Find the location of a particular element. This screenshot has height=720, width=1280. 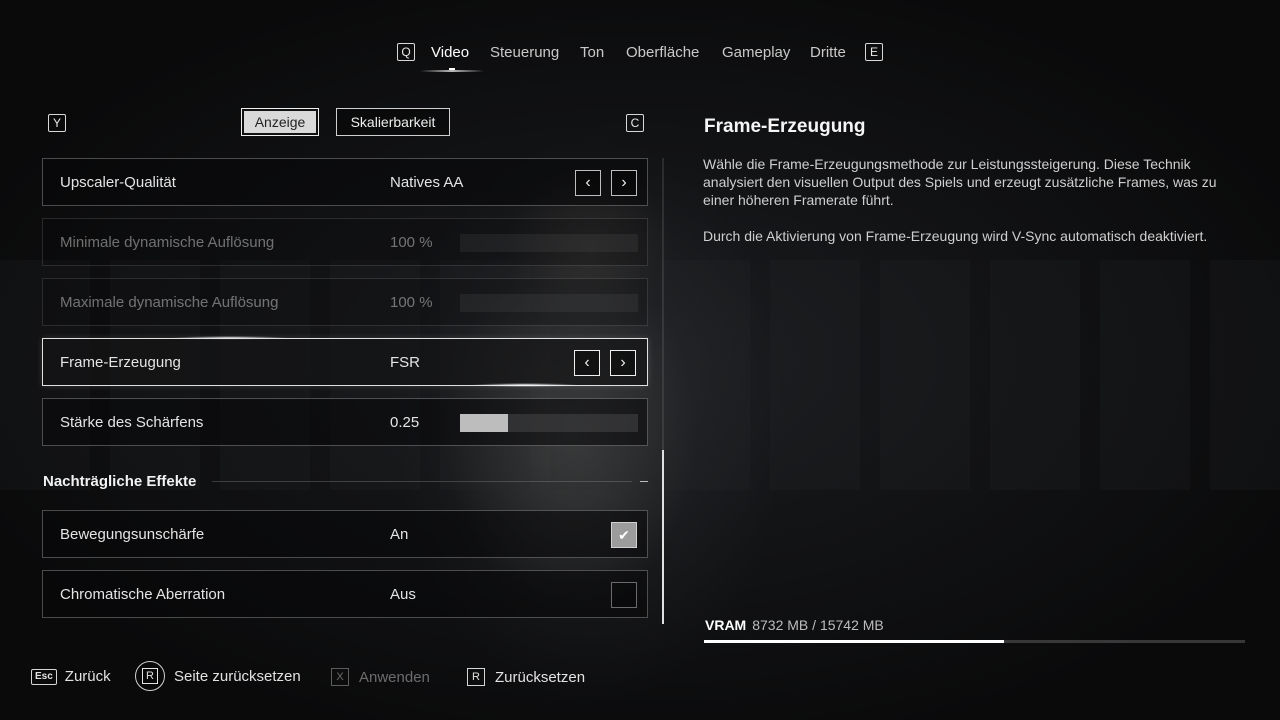

prev-subtab-key-y: Y is located at coordinates (57, 123).